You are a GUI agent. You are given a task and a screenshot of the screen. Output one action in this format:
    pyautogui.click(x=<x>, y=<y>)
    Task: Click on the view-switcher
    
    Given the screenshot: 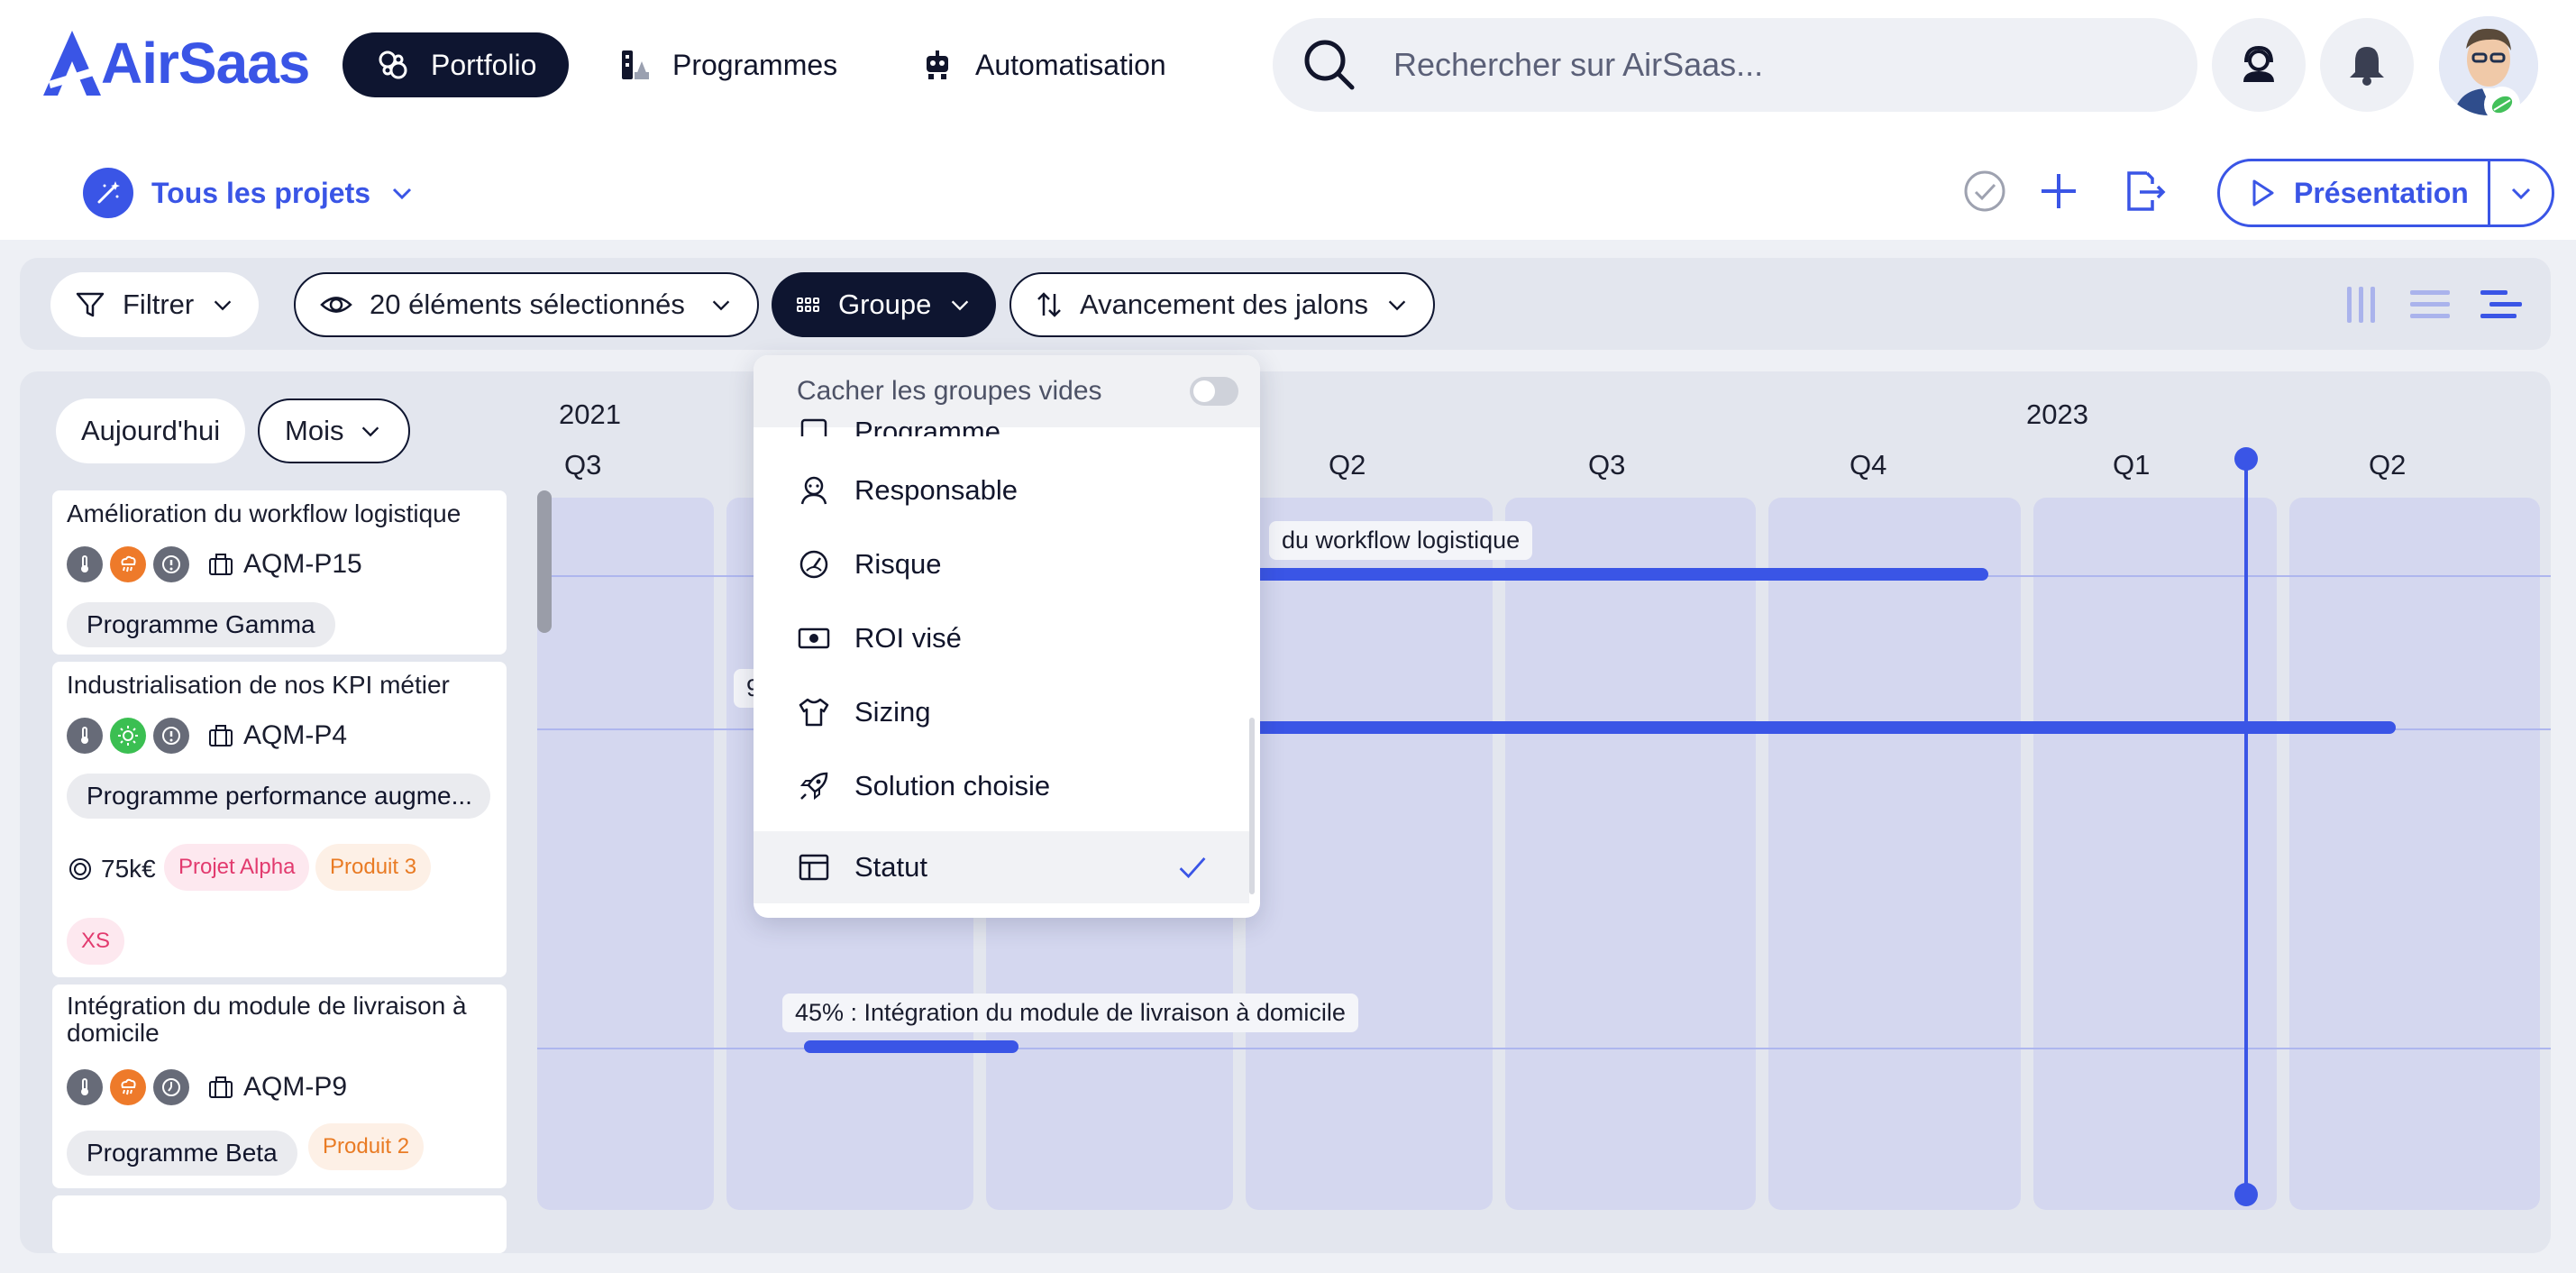 What is the action you would take?
    pyautogui.click(x=2433, y=305)
    